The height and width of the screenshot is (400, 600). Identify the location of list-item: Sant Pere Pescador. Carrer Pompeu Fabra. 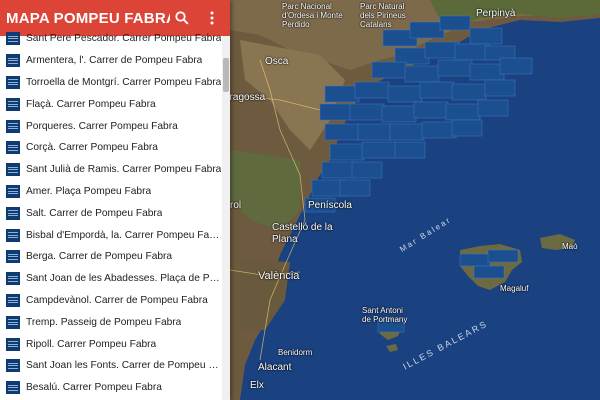
(111, 39).